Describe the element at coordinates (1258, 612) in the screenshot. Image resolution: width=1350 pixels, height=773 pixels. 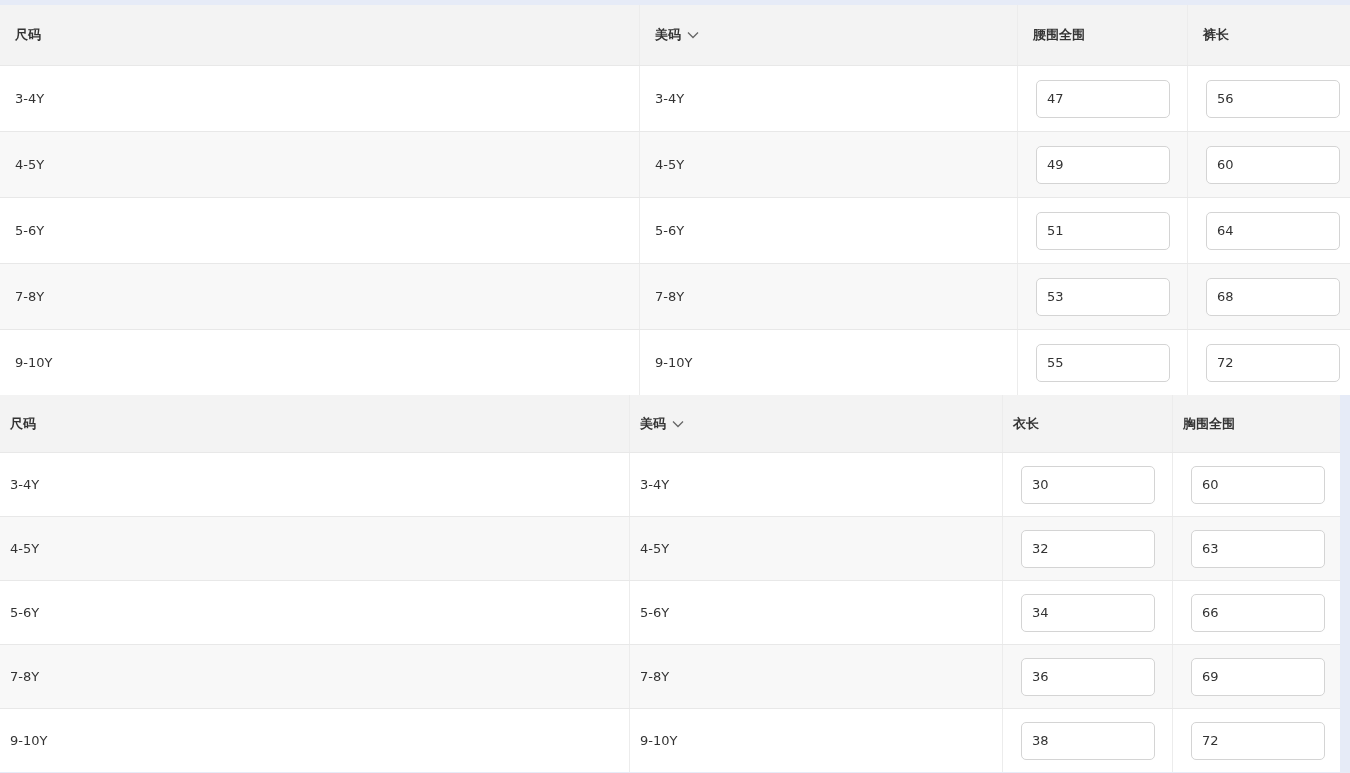
I see `input-field: 66` at that location.